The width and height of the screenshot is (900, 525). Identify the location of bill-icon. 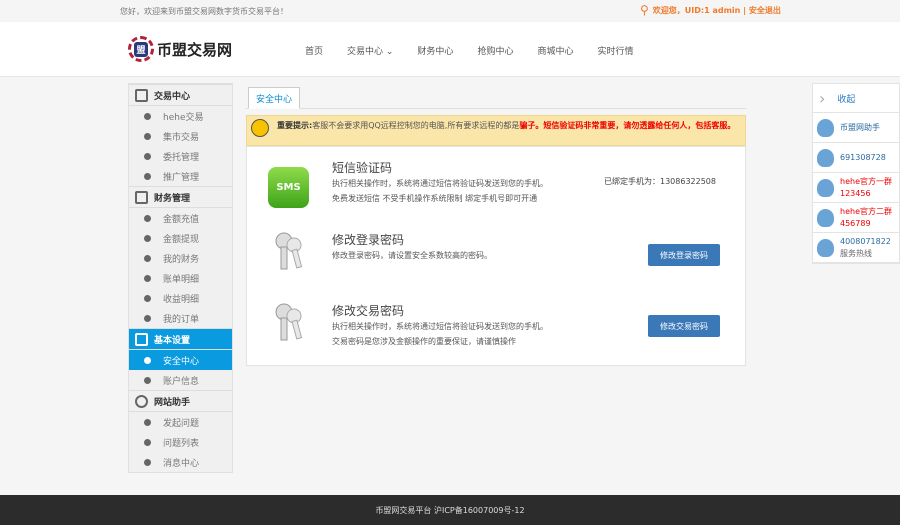
(147, 278).